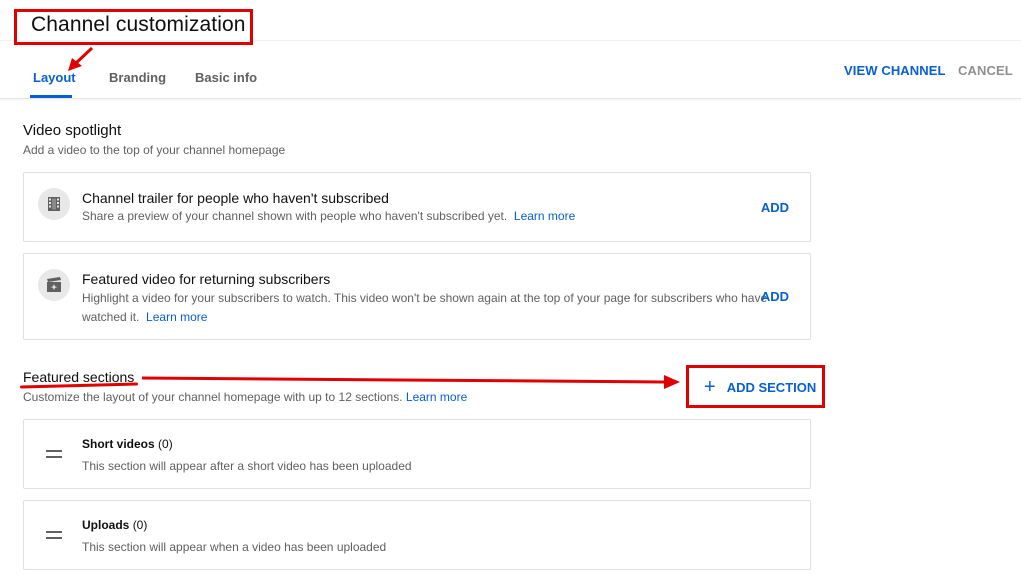  Describe the element at coordinates (436, 397) in the screenshot. I see `featured-sections-learn-more-link: Learn more` at that location.